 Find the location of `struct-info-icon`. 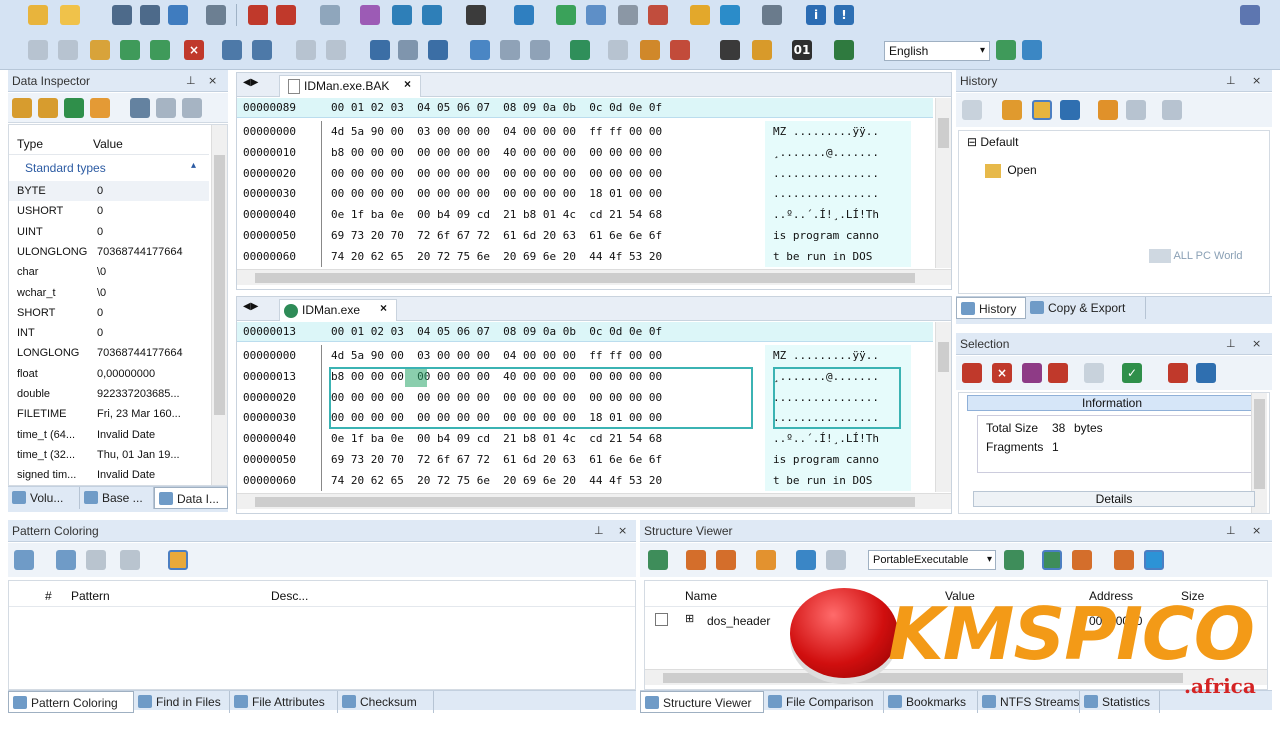

struct-info-icon is located at coordinates (1154, 560).